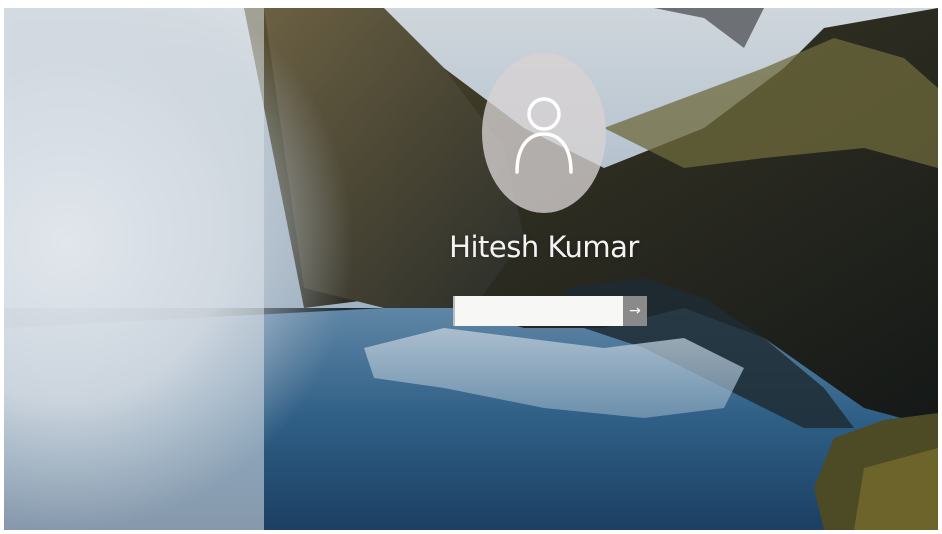 This screenshot has width=942, height=534. I want to click on password-row: →, so click(550, 311).